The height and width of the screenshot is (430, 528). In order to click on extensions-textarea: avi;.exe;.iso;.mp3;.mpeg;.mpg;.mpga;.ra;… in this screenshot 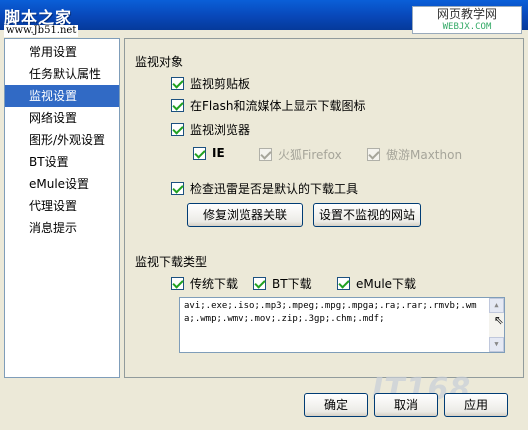, I will do `click(342, 325)`.